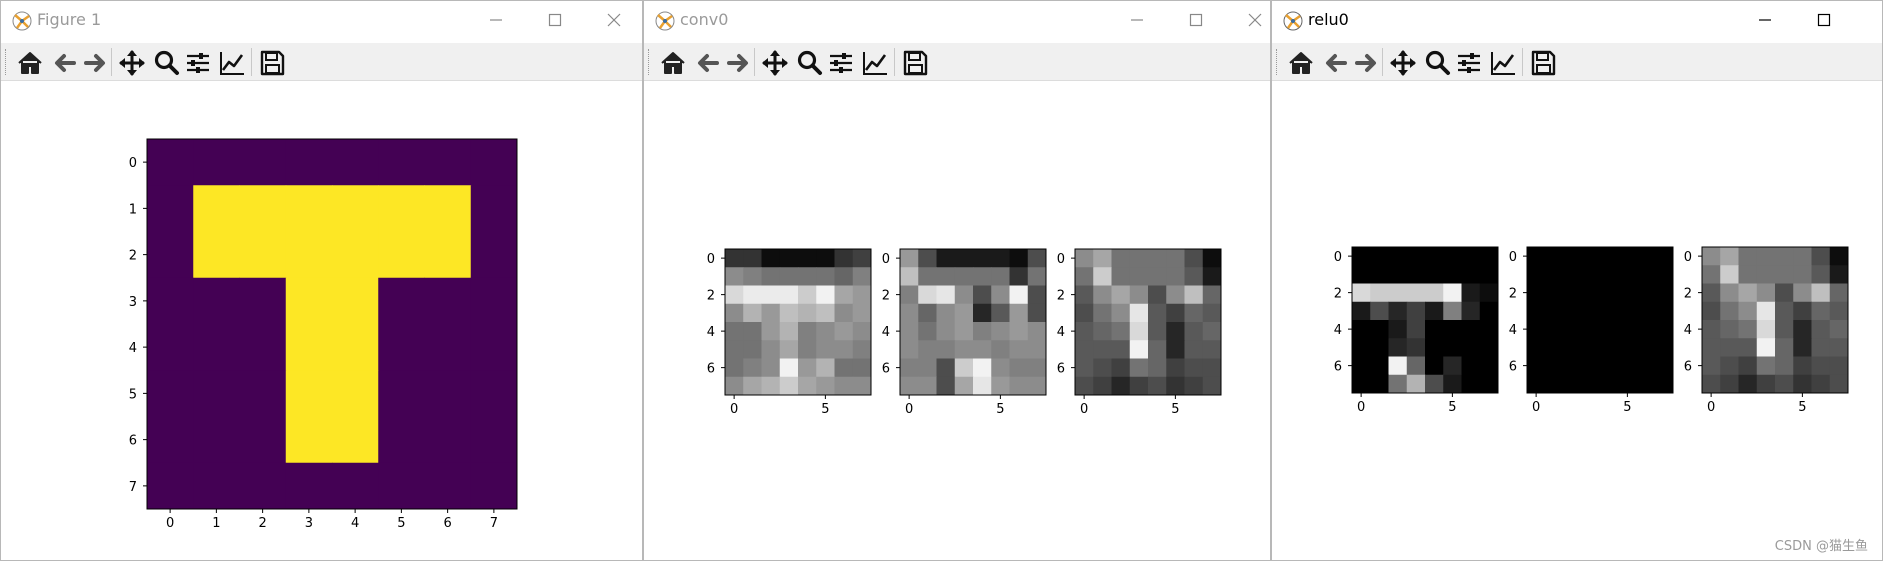  Describe the element at coordinates (447, 523) in the screenshot. I see `x-tick-label: 6` at that location.